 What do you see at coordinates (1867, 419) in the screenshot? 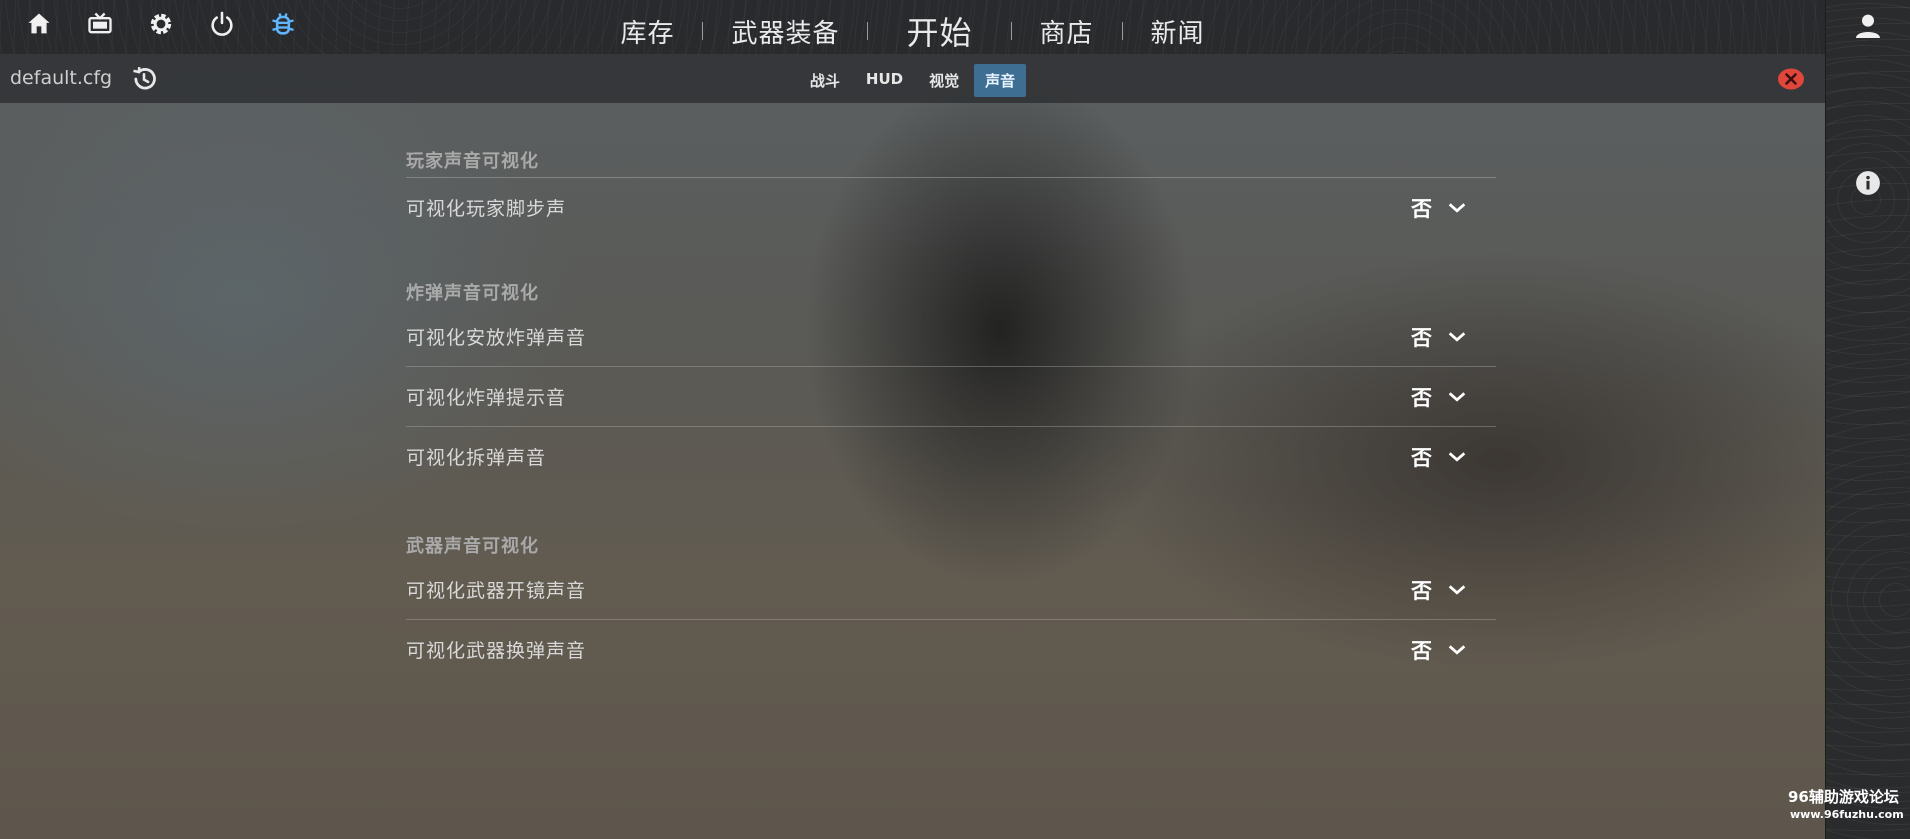
I see `right-sidebar` at bounding box center [1867, 419].